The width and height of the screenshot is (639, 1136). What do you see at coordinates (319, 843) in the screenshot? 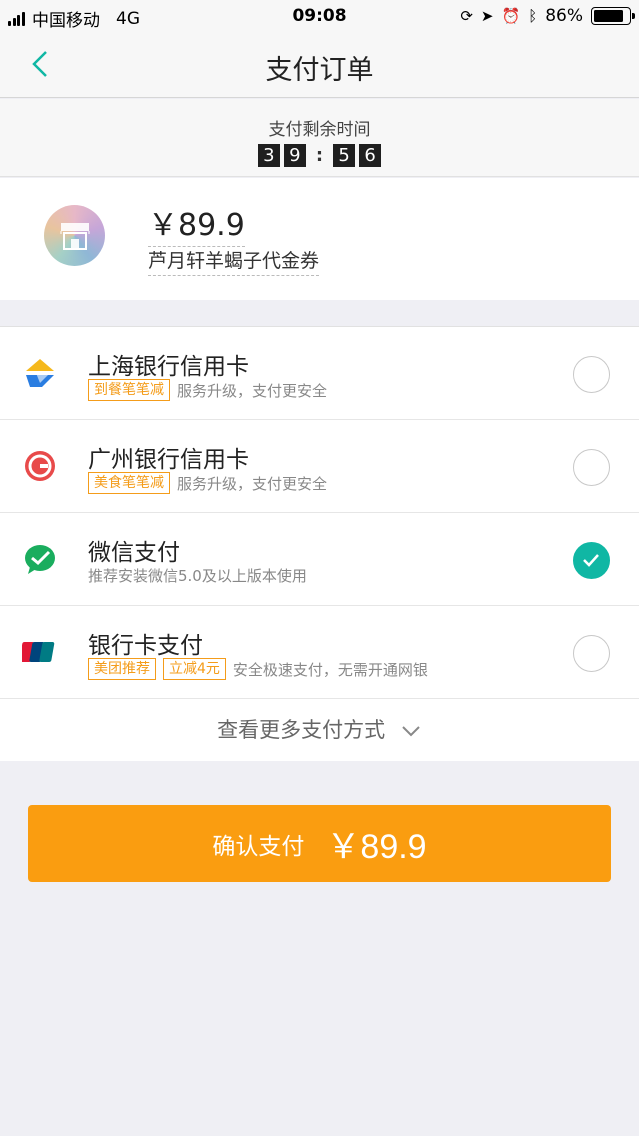
I see `confirm-payment-button: 确认支付 ￥89.9` at bounding box center [319, 843].